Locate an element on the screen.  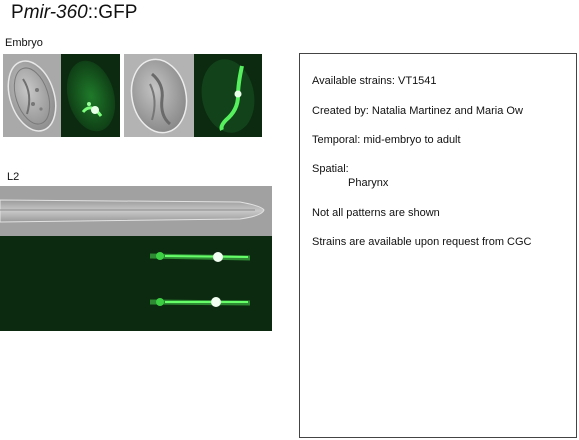
l2-dic-image is located at coordinates (136, 211).